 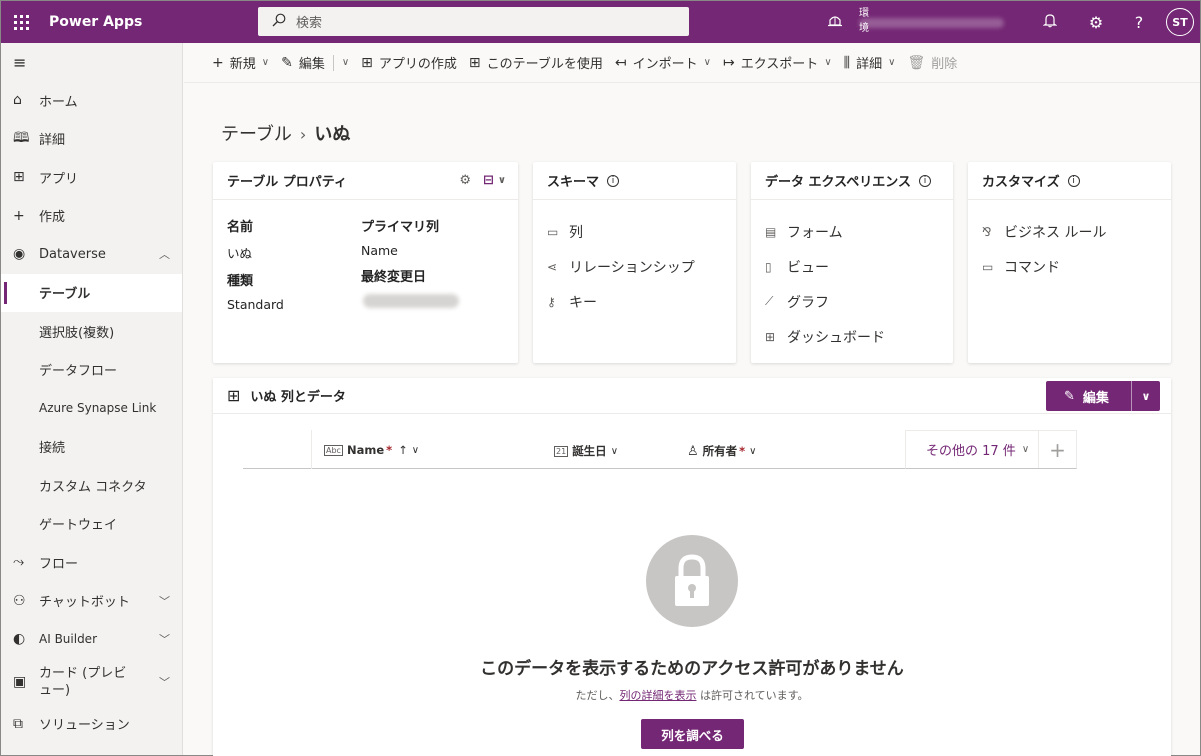 I want to click on sidebar-item-connections: 接続, so click(x=91, y=447).